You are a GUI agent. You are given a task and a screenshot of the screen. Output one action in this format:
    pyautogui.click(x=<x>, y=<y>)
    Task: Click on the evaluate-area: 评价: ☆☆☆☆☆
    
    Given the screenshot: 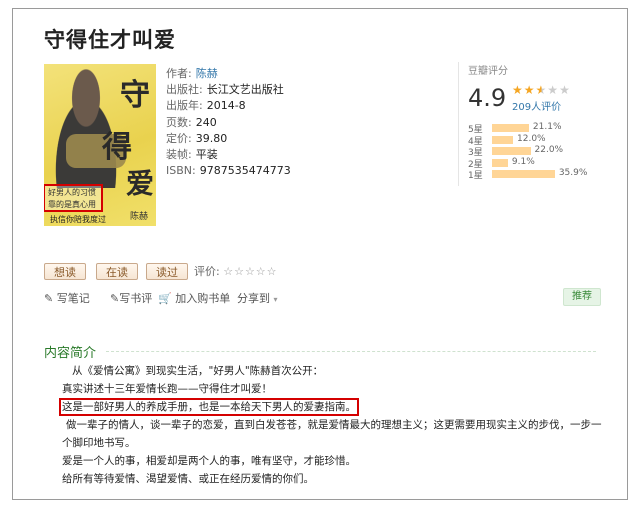 What is the action you would take?
    pyautogui.click(x=236, y=271)
    